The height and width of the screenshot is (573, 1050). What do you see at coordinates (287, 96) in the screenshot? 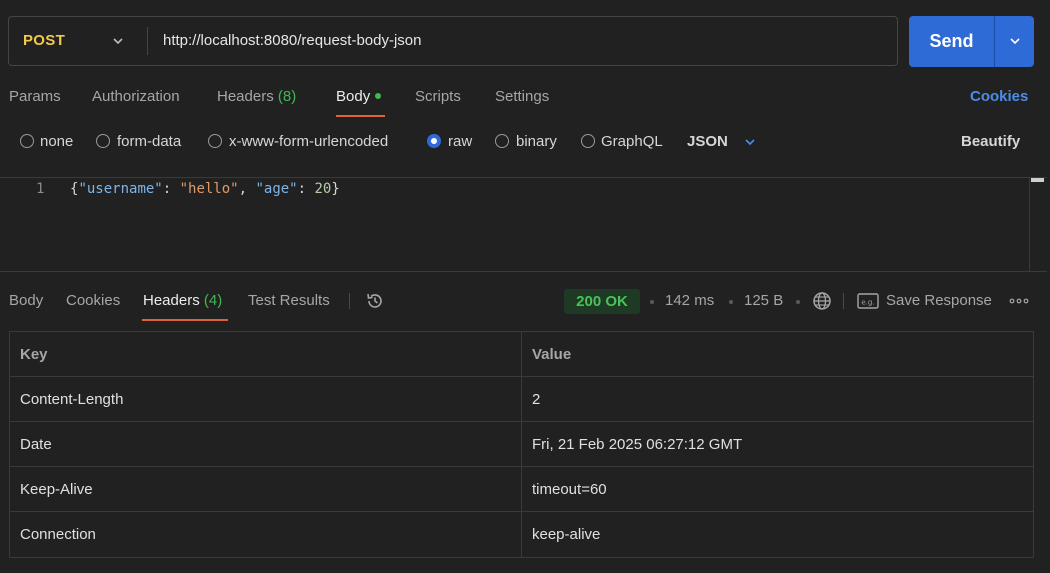
I see `headers-count: (8)` at bounding box center [287, 96].